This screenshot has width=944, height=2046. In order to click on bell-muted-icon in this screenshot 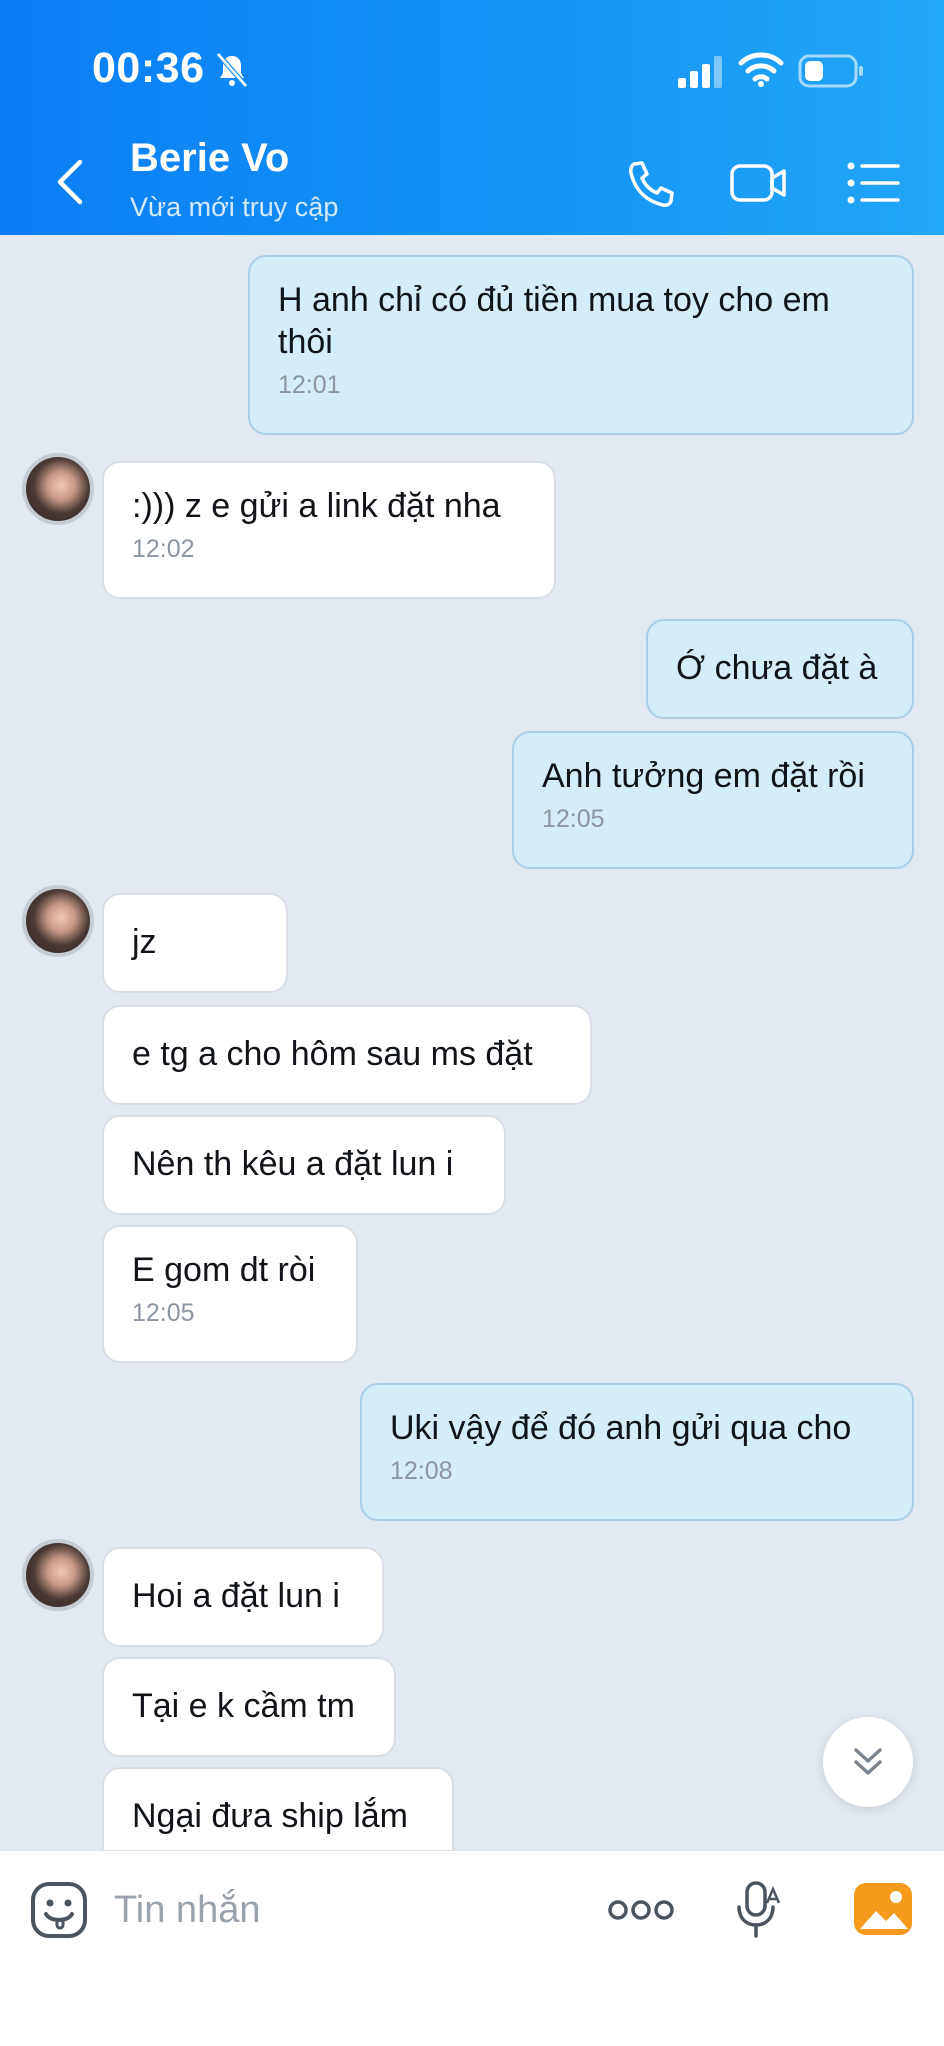, I will do `click(232, 70)`.